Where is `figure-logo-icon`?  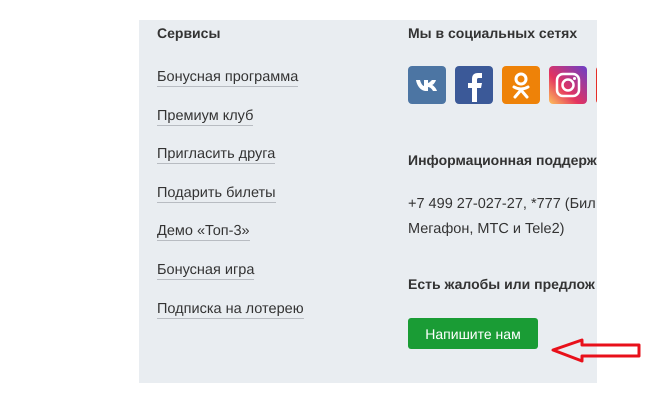 figure-logo-icon is located at coordinates (521, 85).